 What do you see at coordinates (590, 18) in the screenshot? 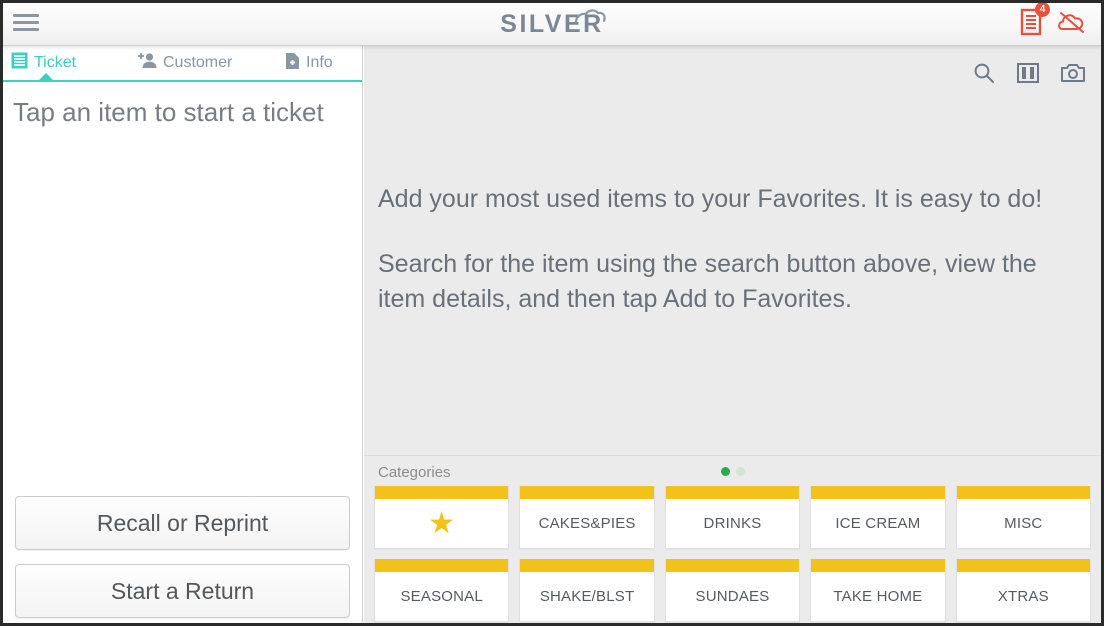
I see `cloud-icon` at bounding box center [590, 18].